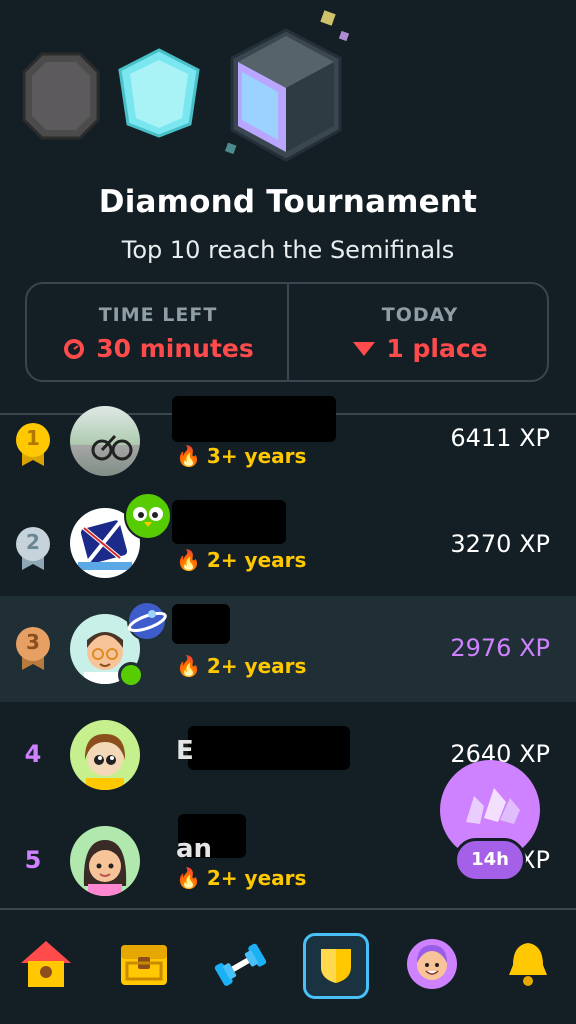 The image size is (576, 1024). Describe the element at coordinates (288, 202) in the screenshot. I see `league-title: Diamond Tournament` at that location.